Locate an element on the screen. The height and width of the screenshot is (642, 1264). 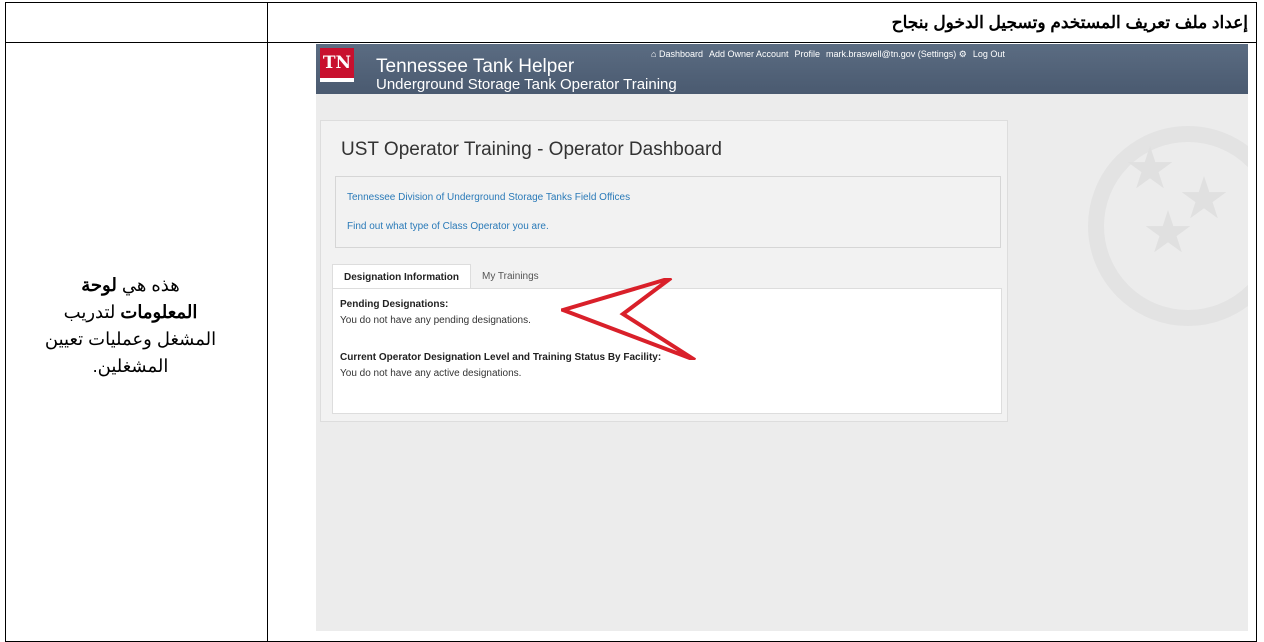
tab-my-trainings: My Trainings is located at coordinates (510, 276).